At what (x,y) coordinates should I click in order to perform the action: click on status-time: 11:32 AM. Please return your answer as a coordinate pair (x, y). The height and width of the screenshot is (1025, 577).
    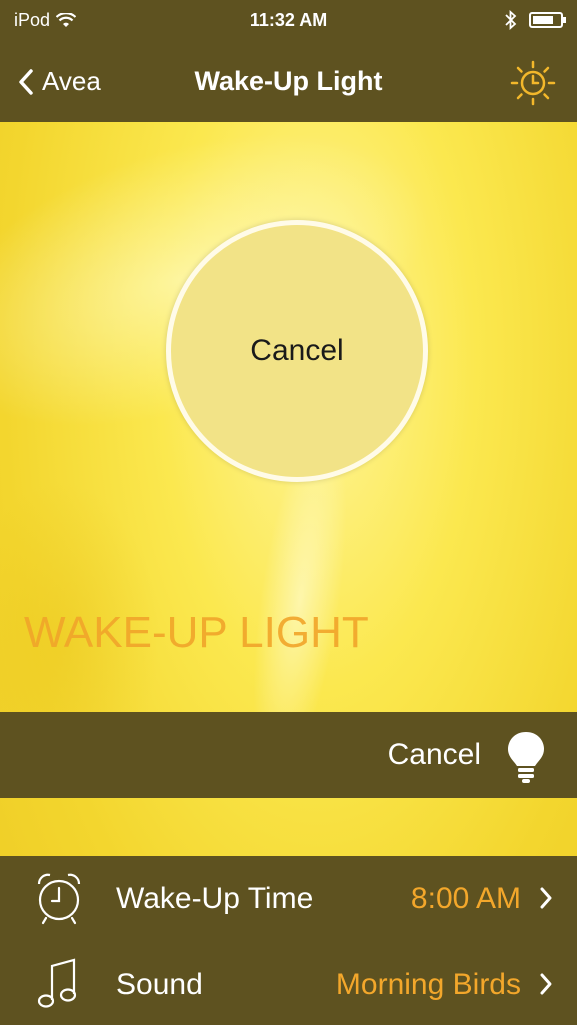
    Looking at the image, I should click on (288, 20).